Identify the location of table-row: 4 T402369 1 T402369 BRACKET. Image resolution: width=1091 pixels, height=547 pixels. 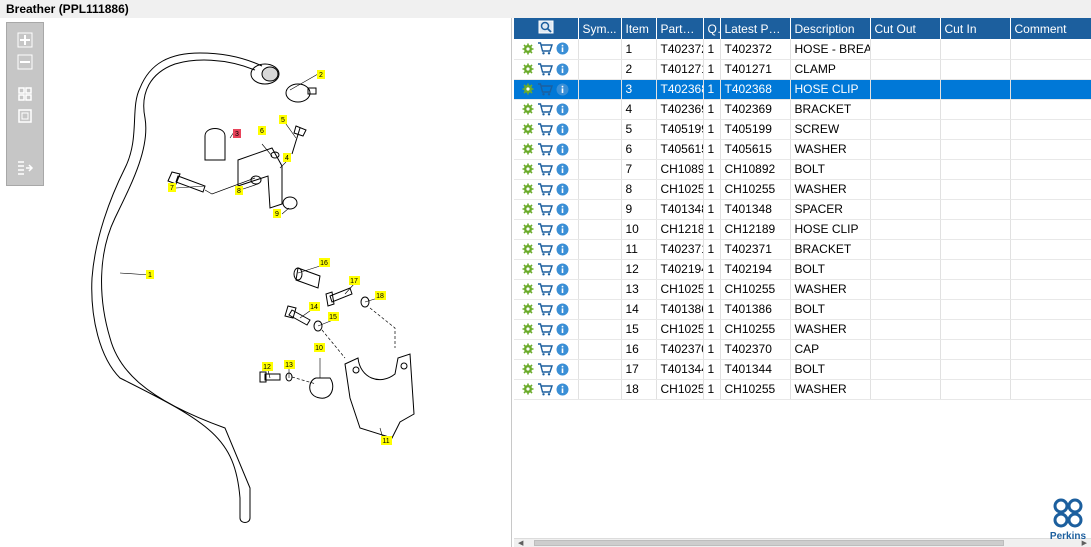
(802, 109).